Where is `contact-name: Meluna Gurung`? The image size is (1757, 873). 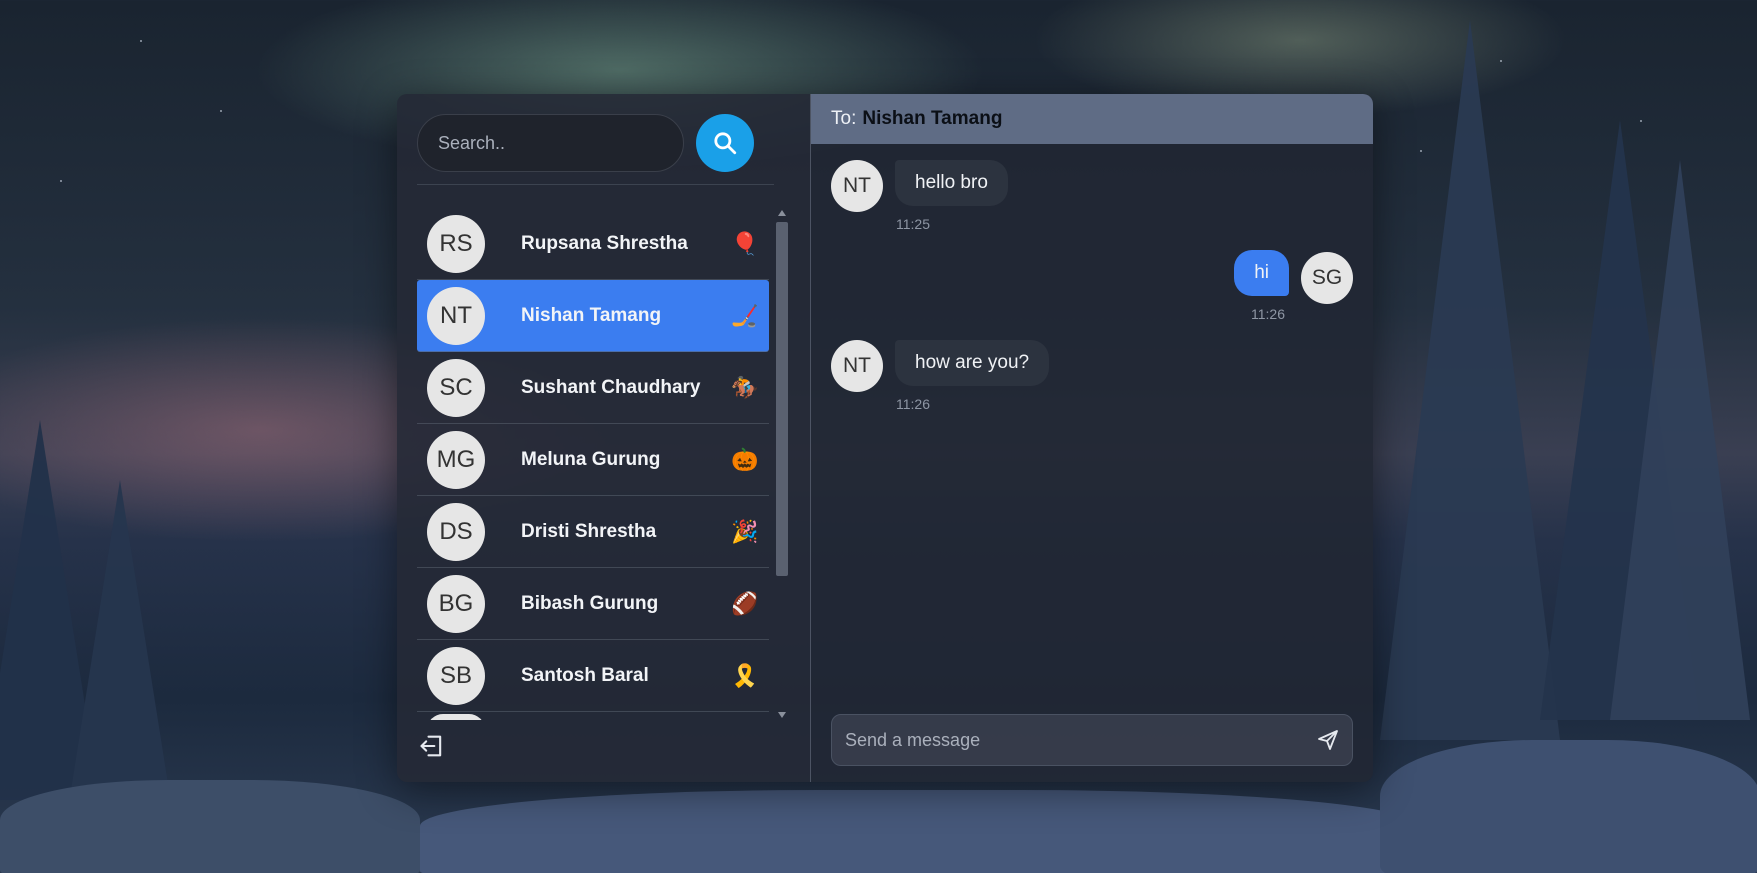
contact-name: Meluna Gurung is located at coordinates (591, 459).